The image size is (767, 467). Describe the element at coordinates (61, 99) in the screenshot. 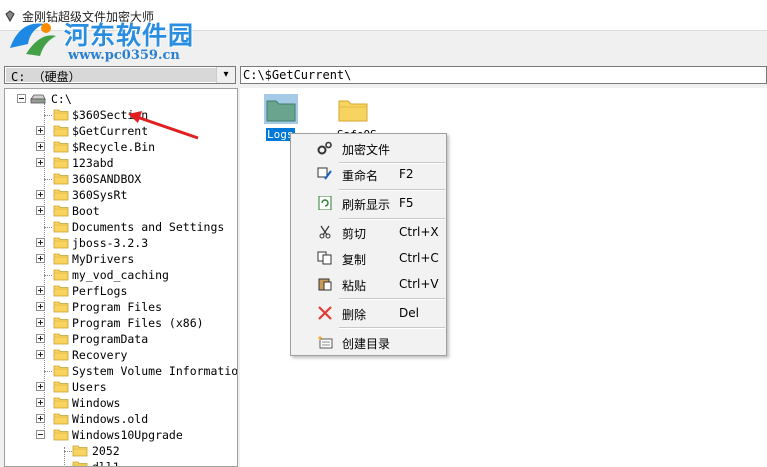

I see `tree-item-label: C:\` at that location.